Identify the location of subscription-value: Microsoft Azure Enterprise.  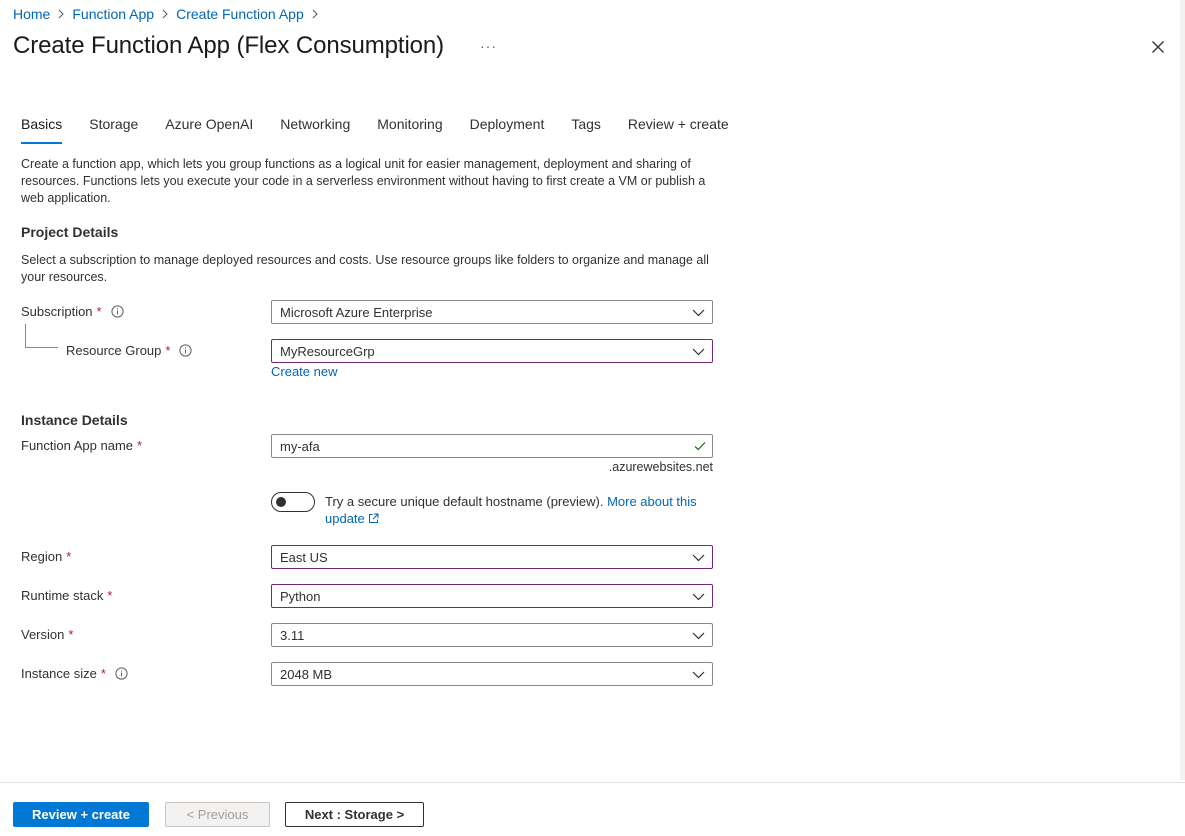
(356, 312).